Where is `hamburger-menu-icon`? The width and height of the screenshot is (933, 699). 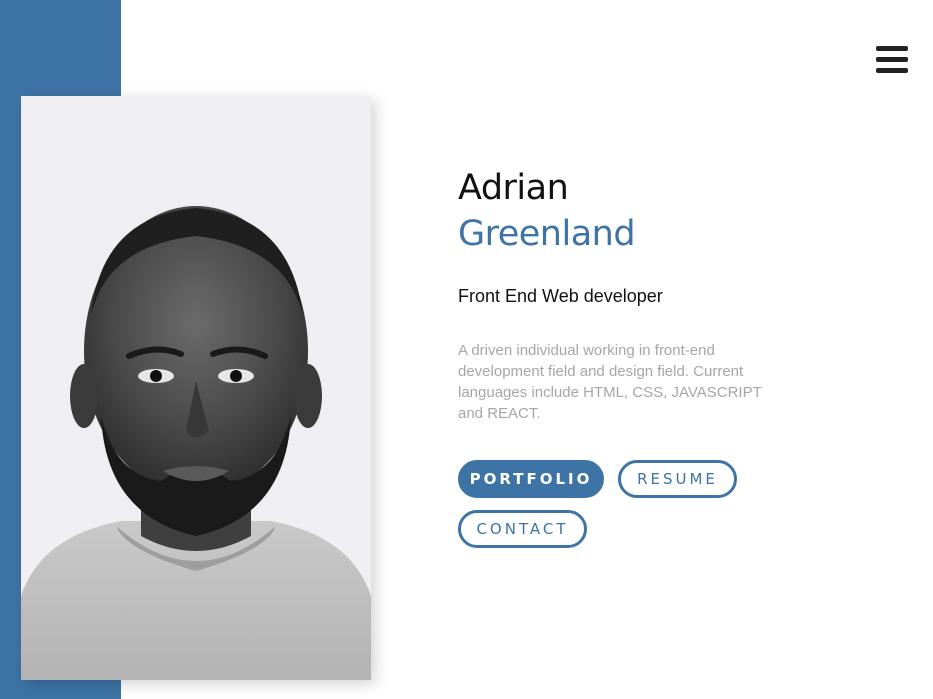
hamburger-menu-icon is located at coordinates (892, 60).